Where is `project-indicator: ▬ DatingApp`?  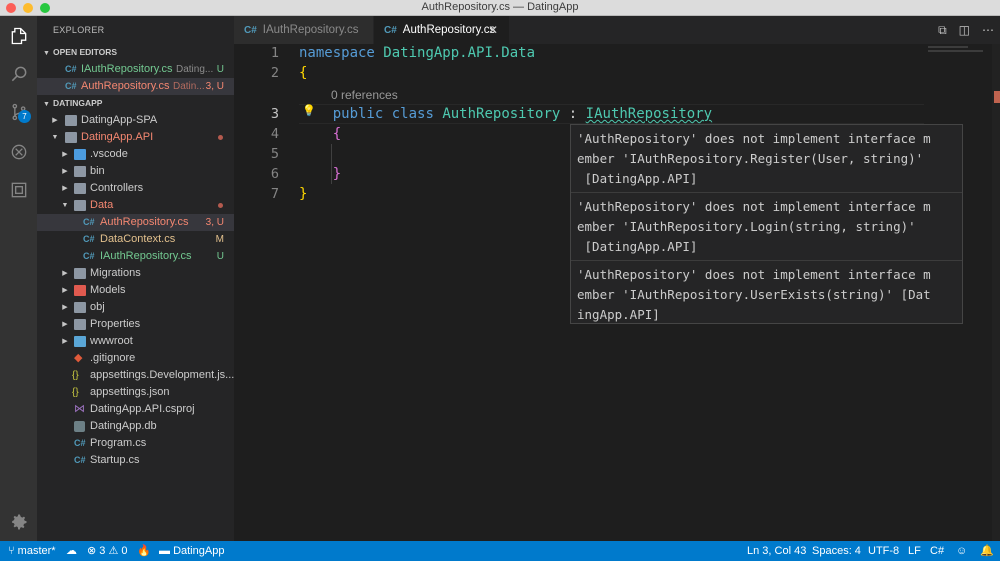 project-indicator: ▬ DatingApp is located at coordinates (191, 551).